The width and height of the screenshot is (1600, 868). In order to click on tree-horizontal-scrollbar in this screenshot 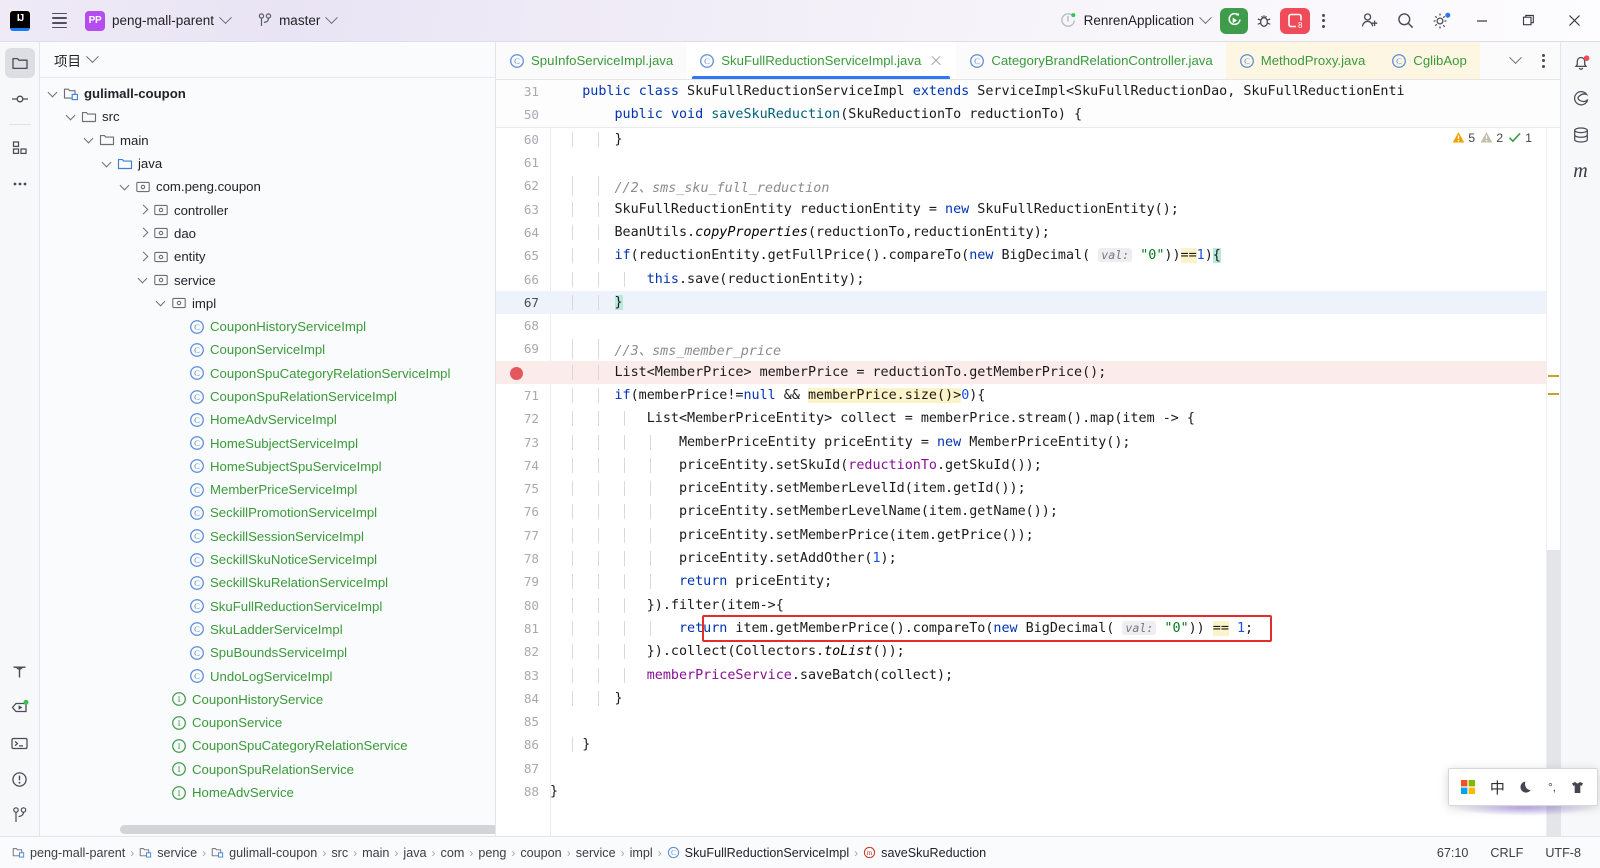, I will do `click(307, 829)`.